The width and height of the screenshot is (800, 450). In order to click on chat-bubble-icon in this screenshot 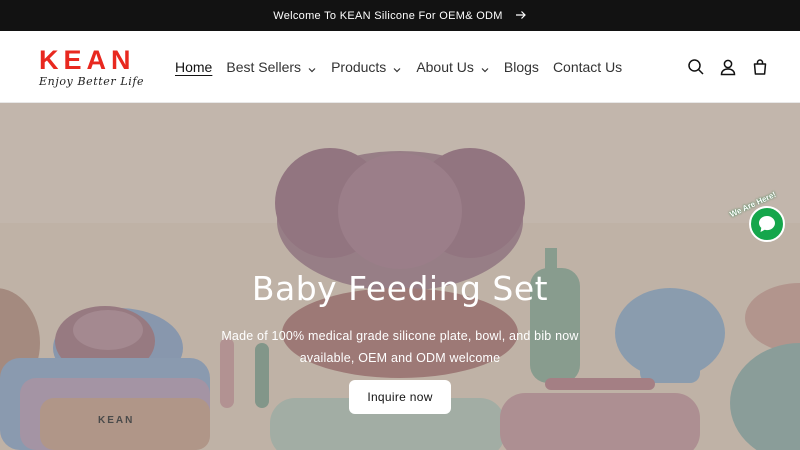, I will do `click(767, 224)`.